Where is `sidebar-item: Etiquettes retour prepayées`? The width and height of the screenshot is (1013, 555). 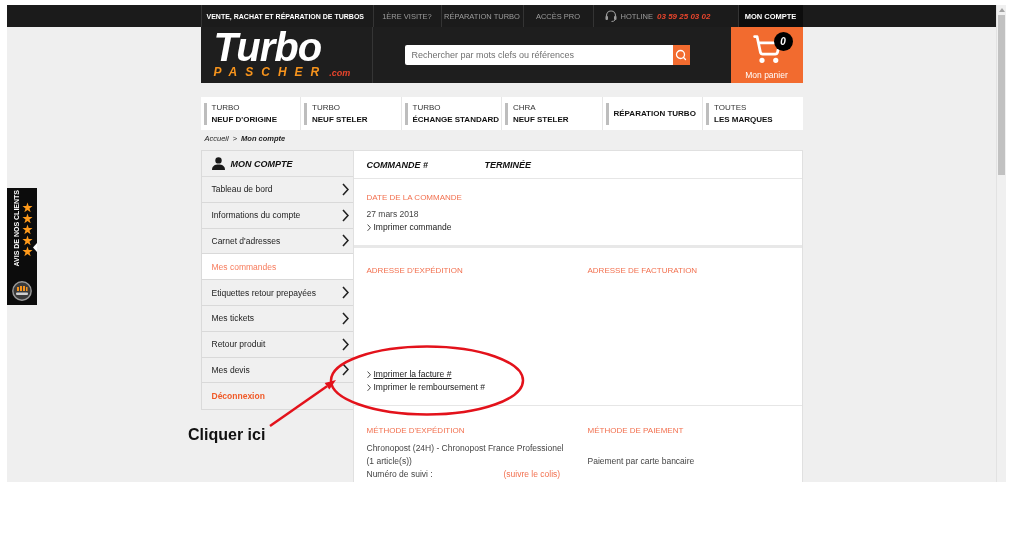
sidebar-item: Etiquettes retour prepayées is located at coordinates (277, 293).